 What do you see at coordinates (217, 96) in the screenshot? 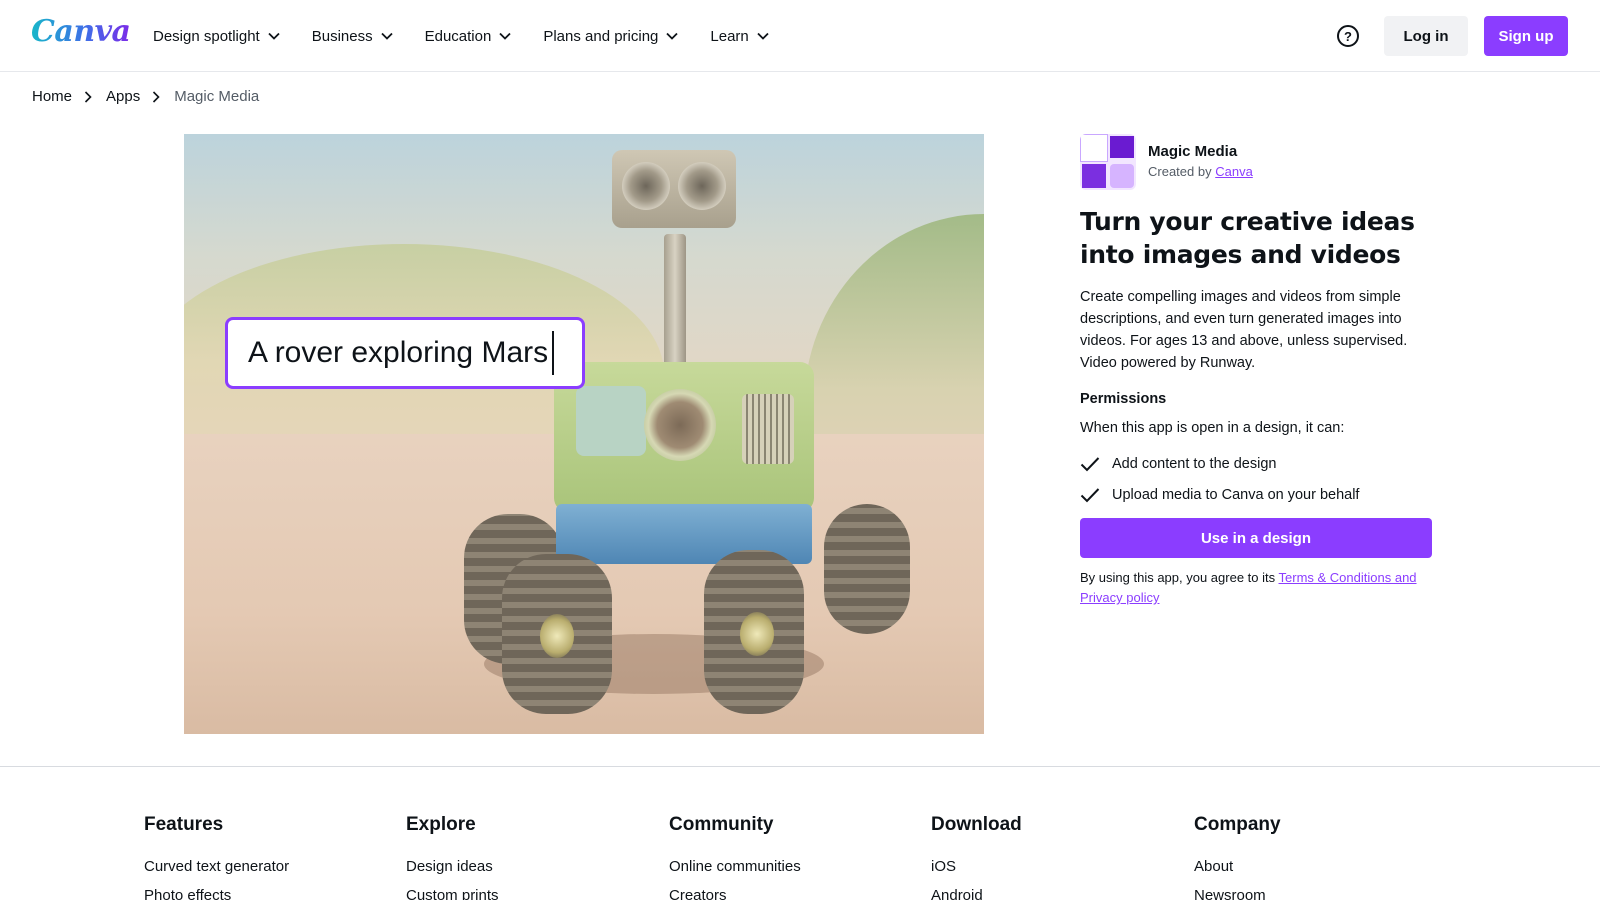
I see `breadcrumb-current: Magic Media` at bounding box center [217, 96].